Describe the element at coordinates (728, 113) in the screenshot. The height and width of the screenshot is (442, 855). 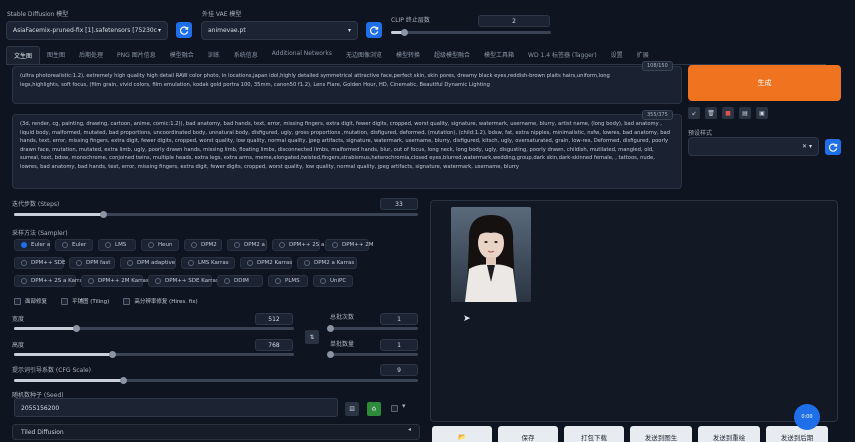
I see `extra-networks-icon: ■` at that location.